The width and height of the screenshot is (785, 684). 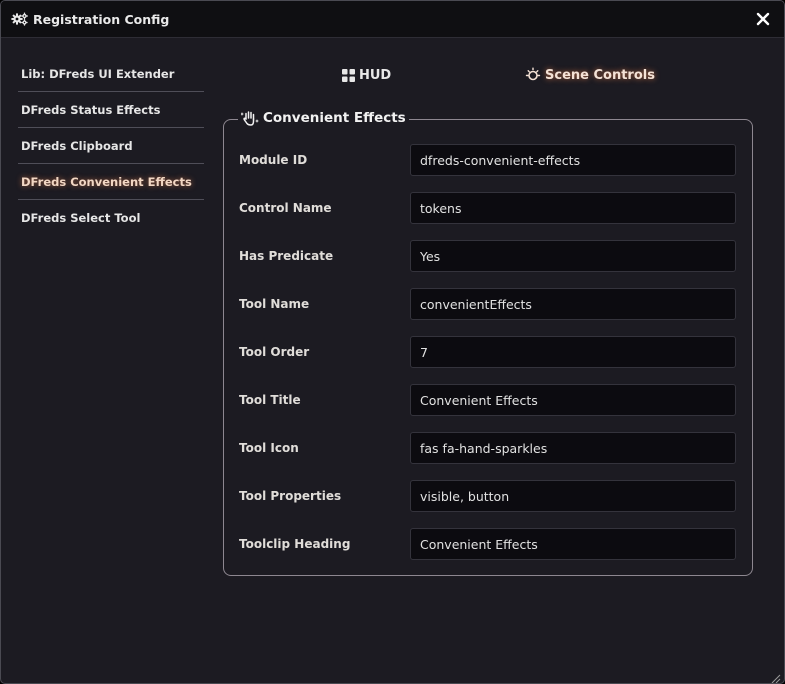 What do you see at coordinates (290, 496) in the screenshot?
I see `field-label: Tool Properties` at bounding box center [290, 496].